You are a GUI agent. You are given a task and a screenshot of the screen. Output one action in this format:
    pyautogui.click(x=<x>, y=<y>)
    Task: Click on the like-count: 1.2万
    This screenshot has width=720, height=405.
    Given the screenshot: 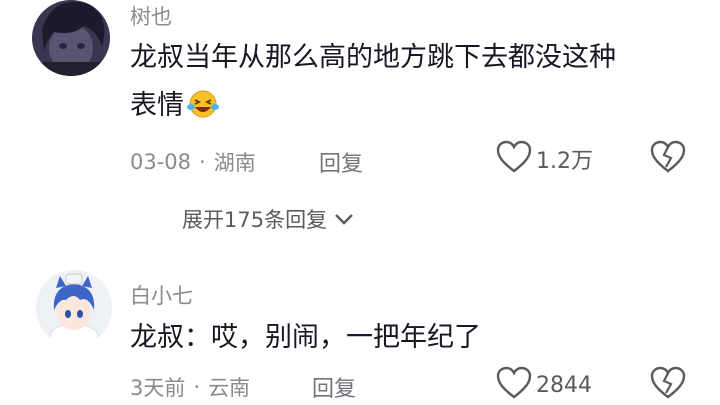 What is the action you would take?
    pyautogui.click(x=564, y=161)
    